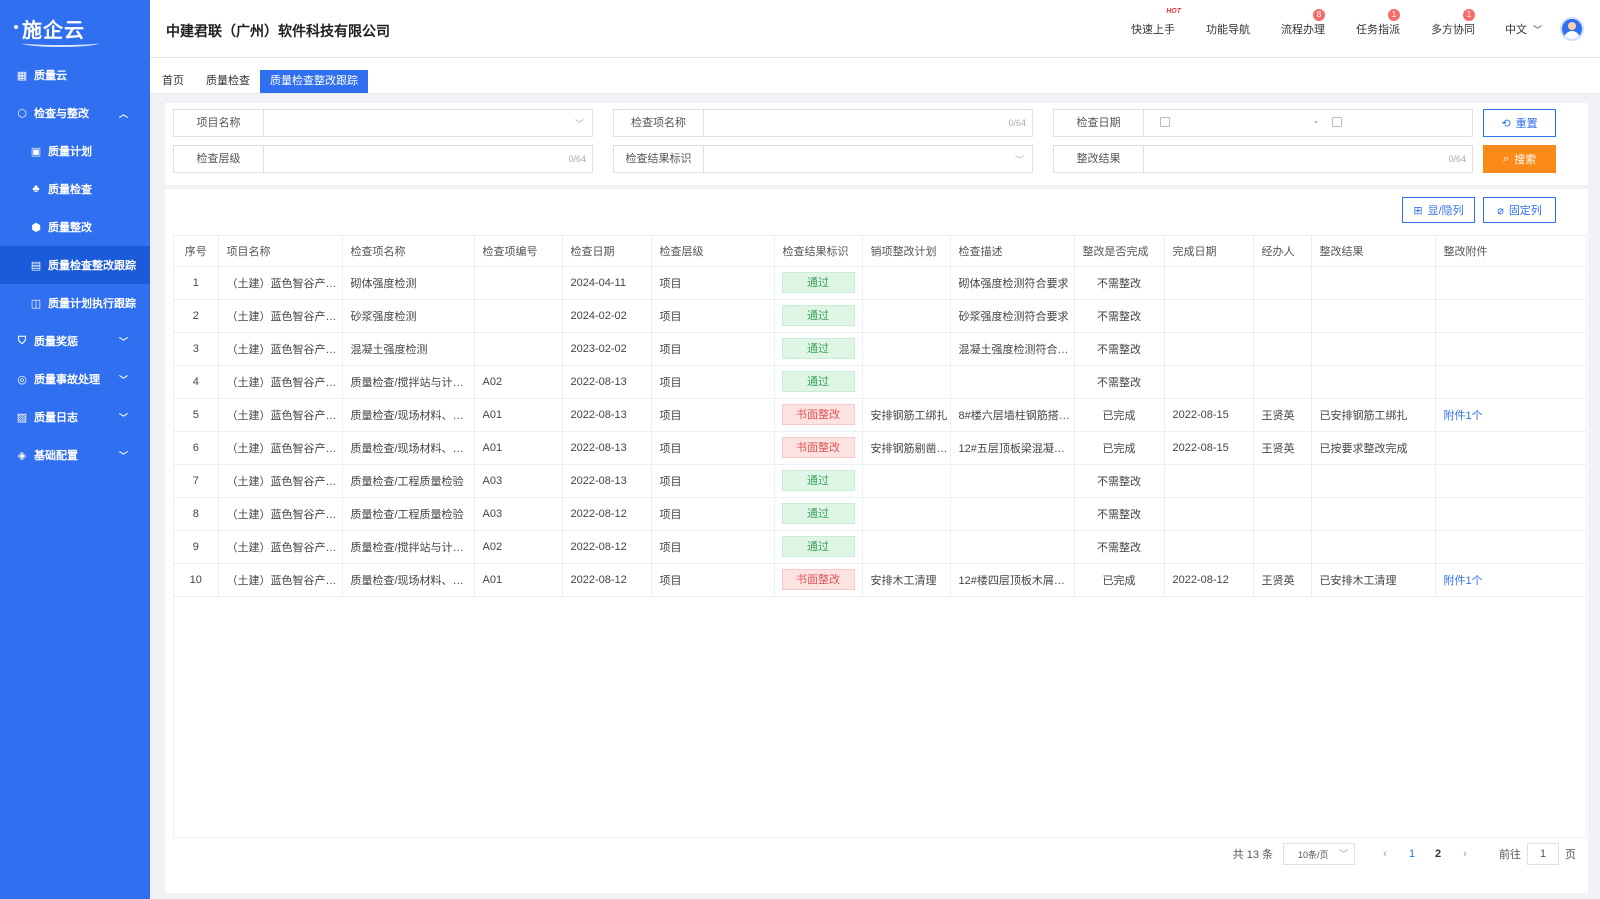 Image resolution: width=1600 pixels, height=899 pixels. Describe the element at coordinates (219, 159) in the screenshot. I see `level-label: 检查层级` at that location.